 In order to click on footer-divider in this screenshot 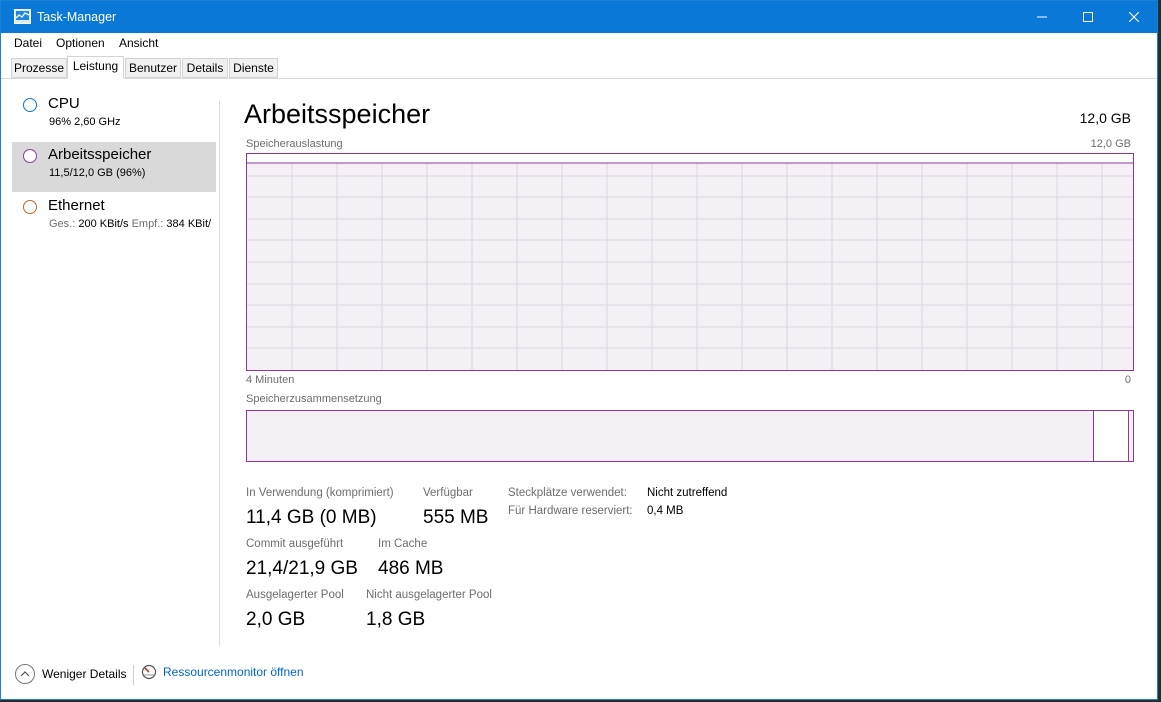, I will do `click(133, 675)`.